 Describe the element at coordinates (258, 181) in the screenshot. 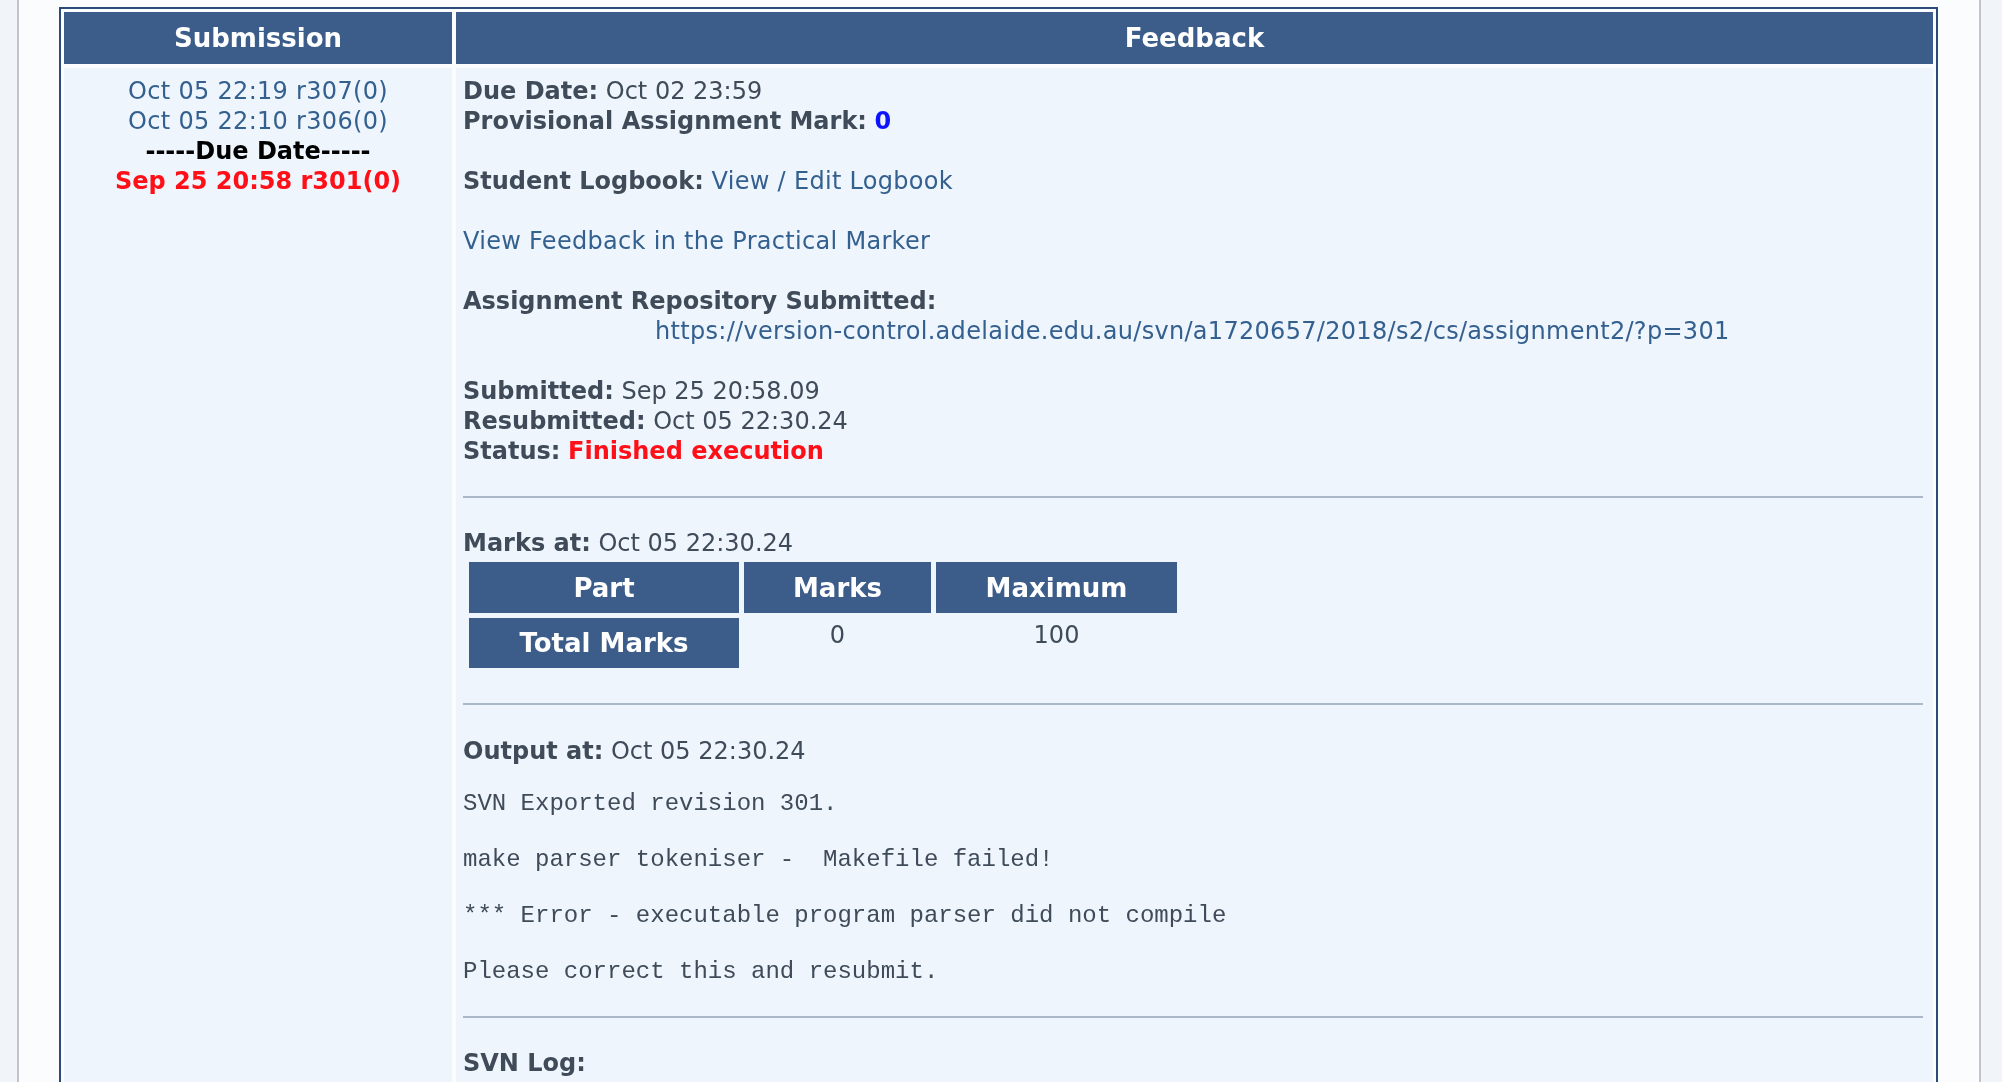

I see `submission-link: Sep 25 20:58 r301(0)` at that location.